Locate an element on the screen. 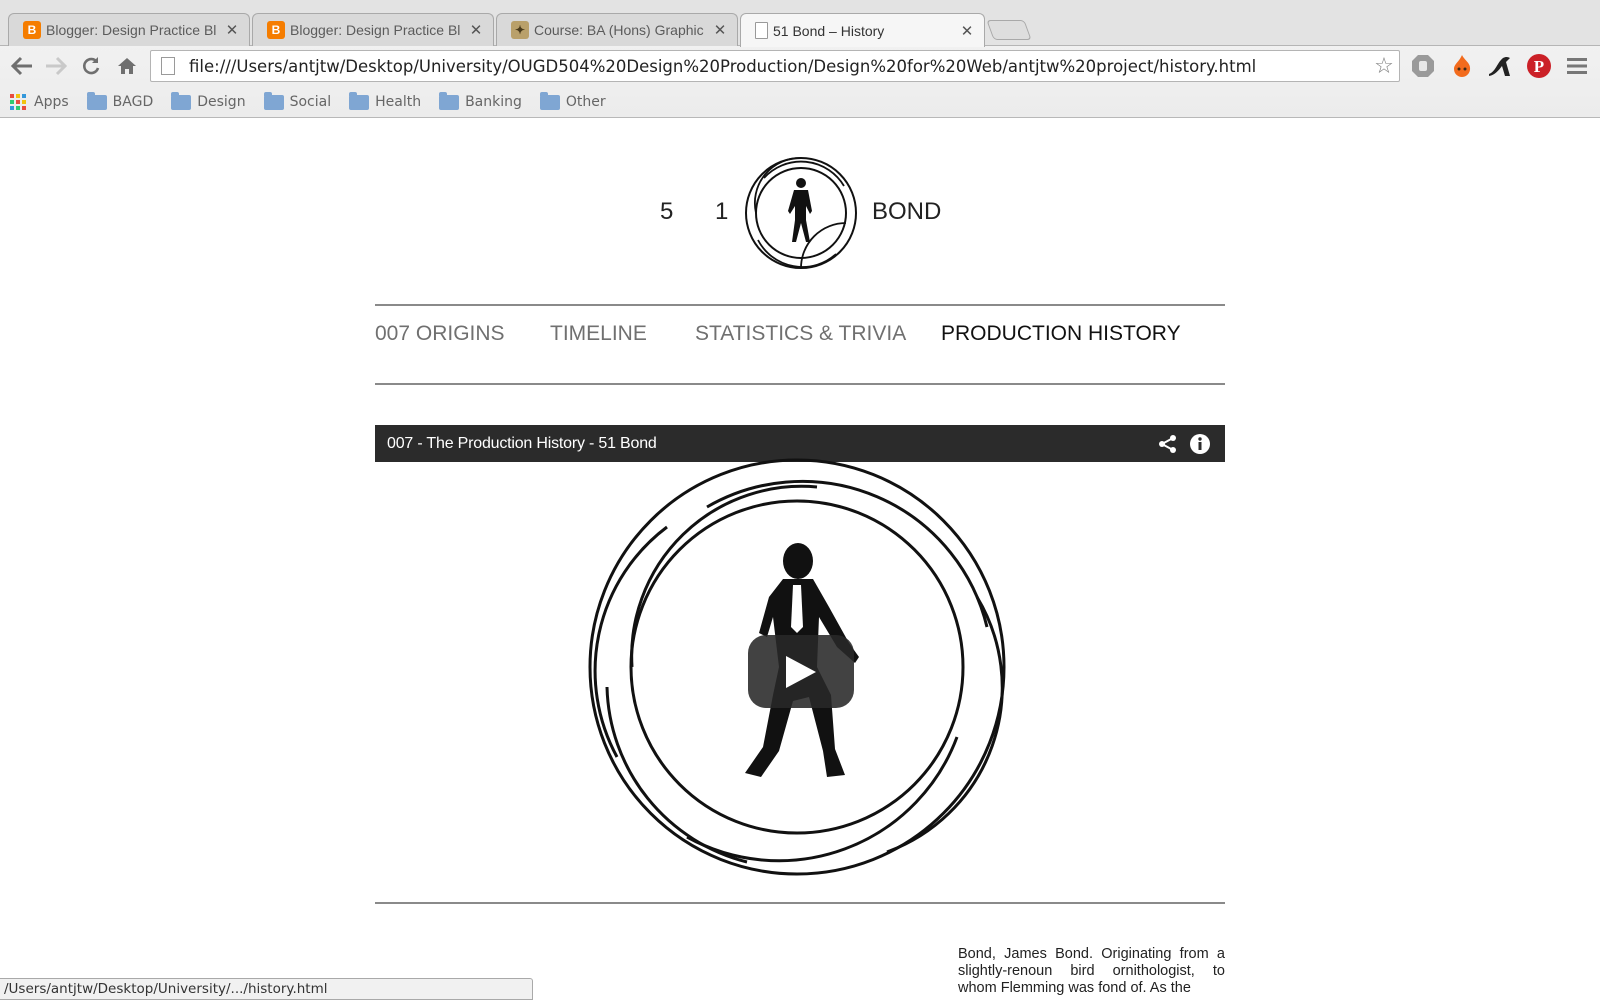 The image size is (1600, 1000). share-button is located at coordinates (1168, 444).